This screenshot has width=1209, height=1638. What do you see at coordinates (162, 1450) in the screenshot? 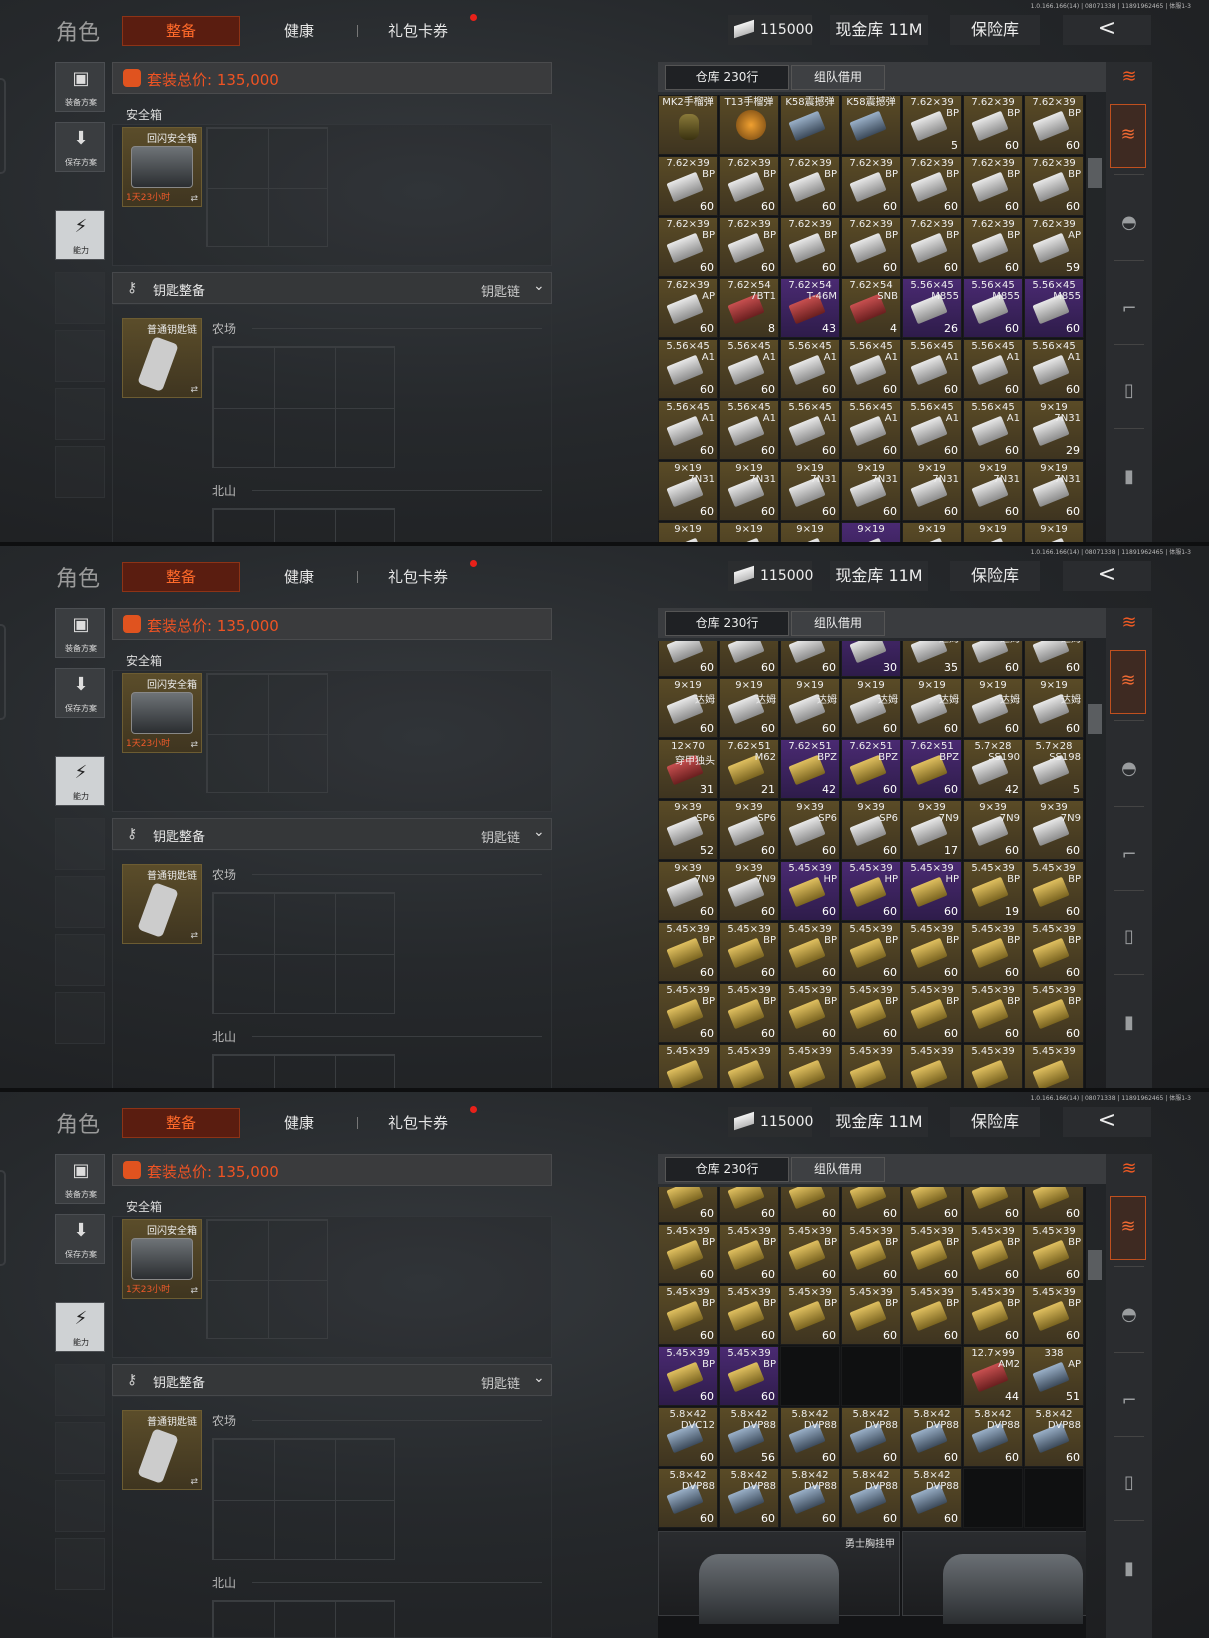
I see `keychain-item: 普通钥匙链 ⇄` at bounding box center [162, 1450].